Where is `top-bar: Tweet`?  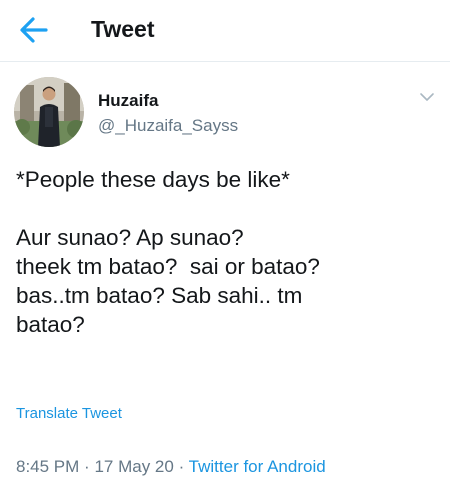
top-bar: Tweet is located at coordinates (225, 31).